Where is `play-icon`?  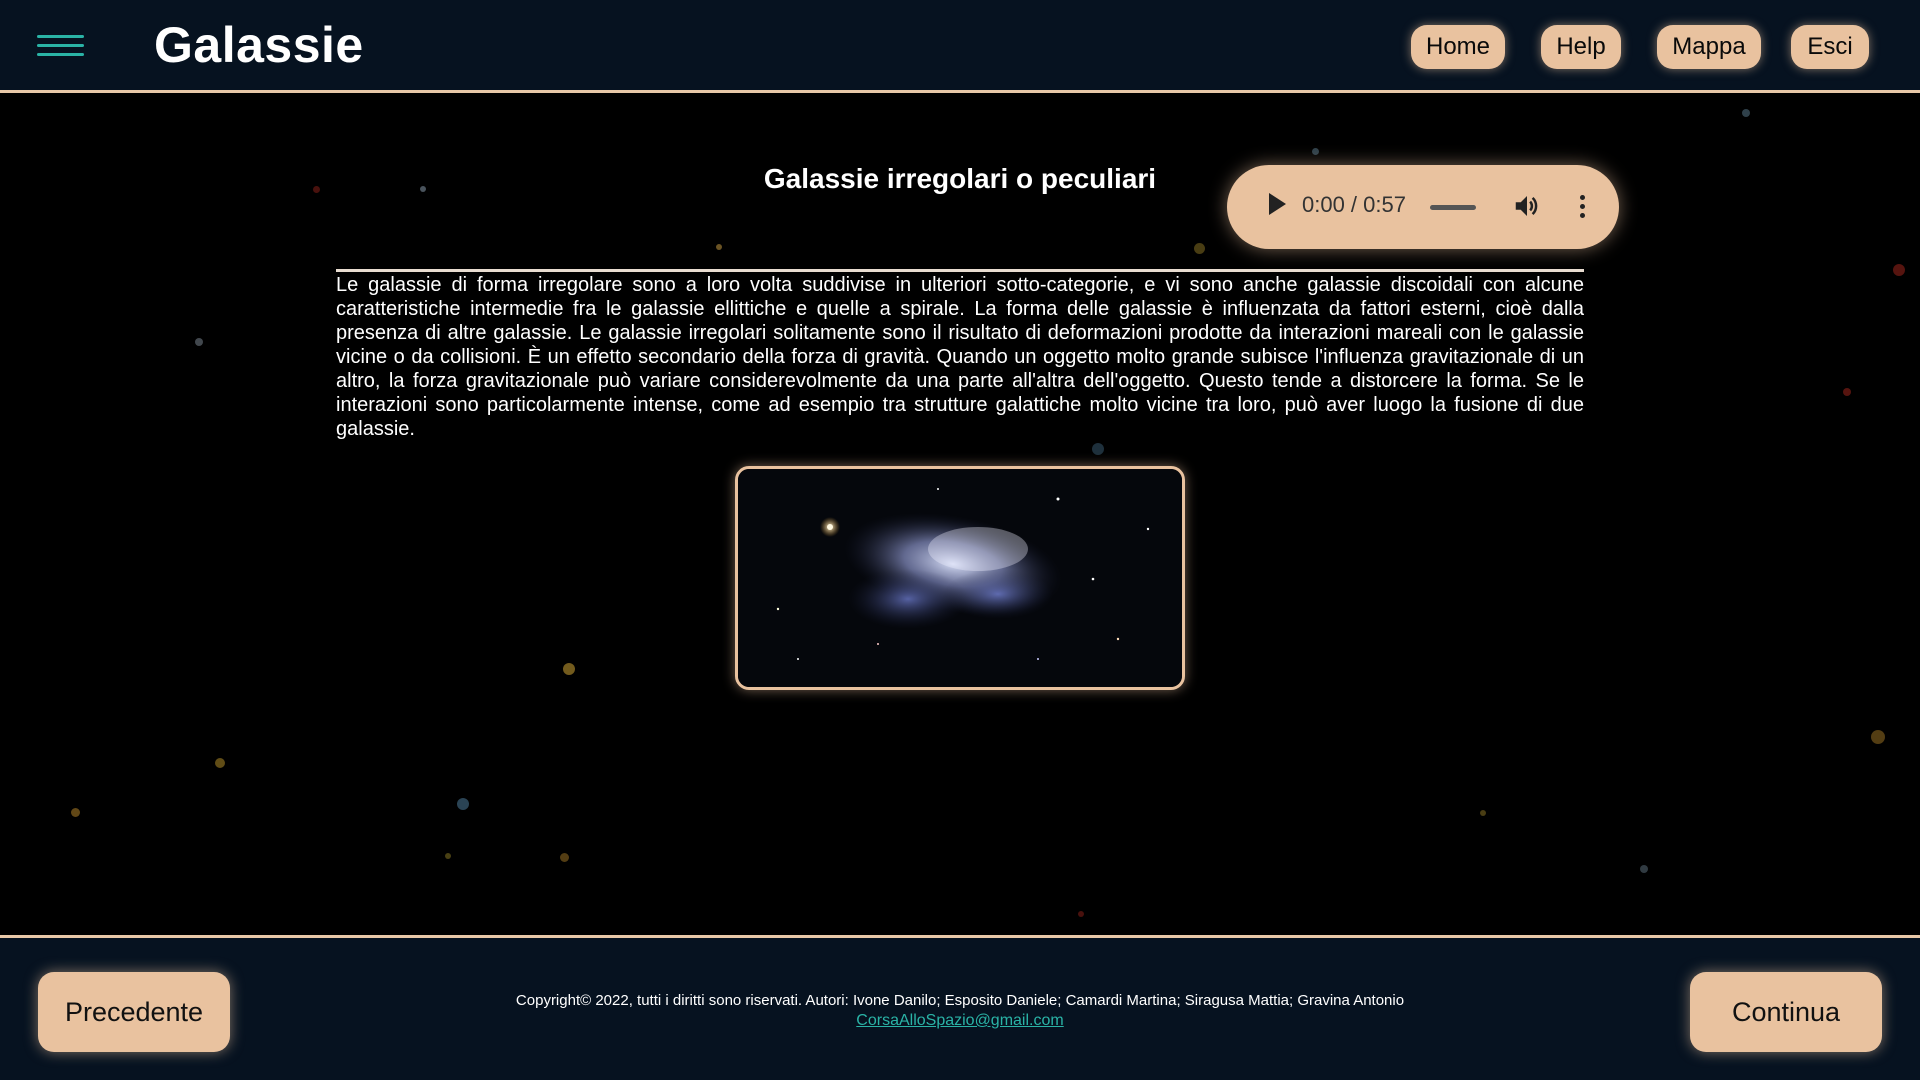 play-icon is located at coordinates (1277, 204).